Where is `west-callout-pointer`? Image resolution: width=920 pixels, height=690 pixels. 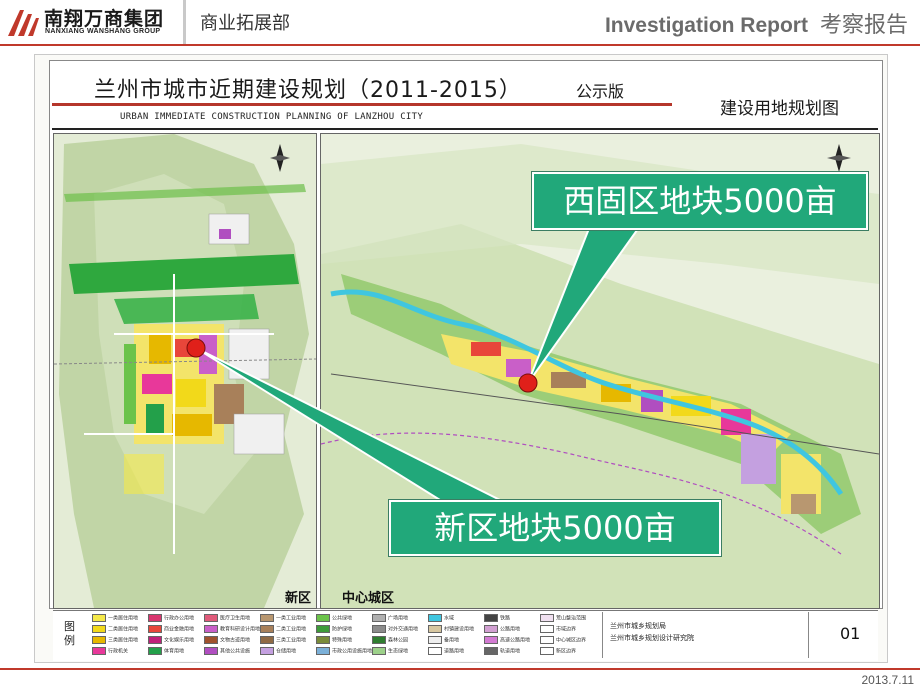 west-callout-pointer is located at coordinates (584, 304).